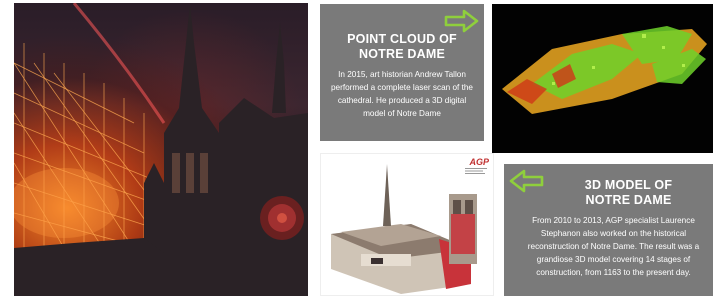  I want to click on arrow-right-icon, so click(462, 23).